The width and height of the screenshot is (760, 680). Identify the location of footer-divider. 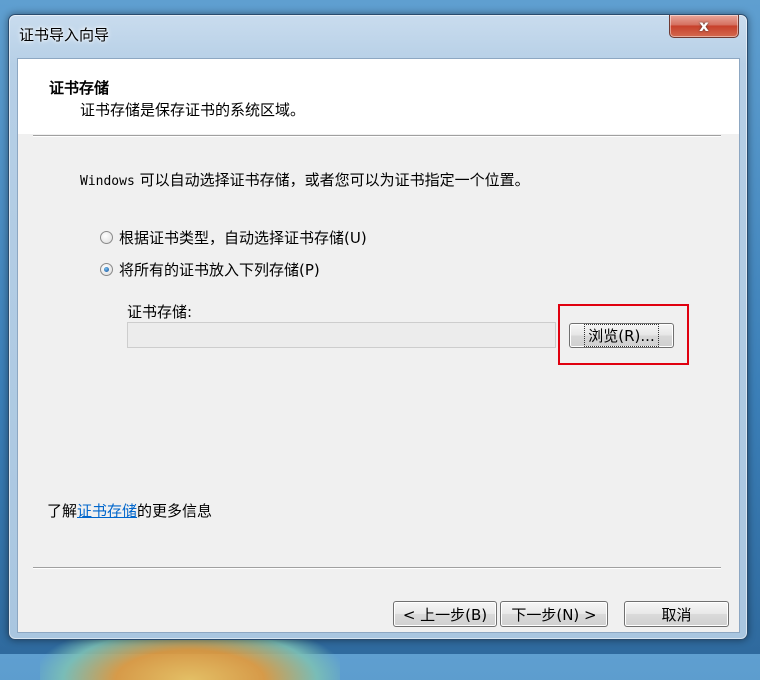
(377, 568).